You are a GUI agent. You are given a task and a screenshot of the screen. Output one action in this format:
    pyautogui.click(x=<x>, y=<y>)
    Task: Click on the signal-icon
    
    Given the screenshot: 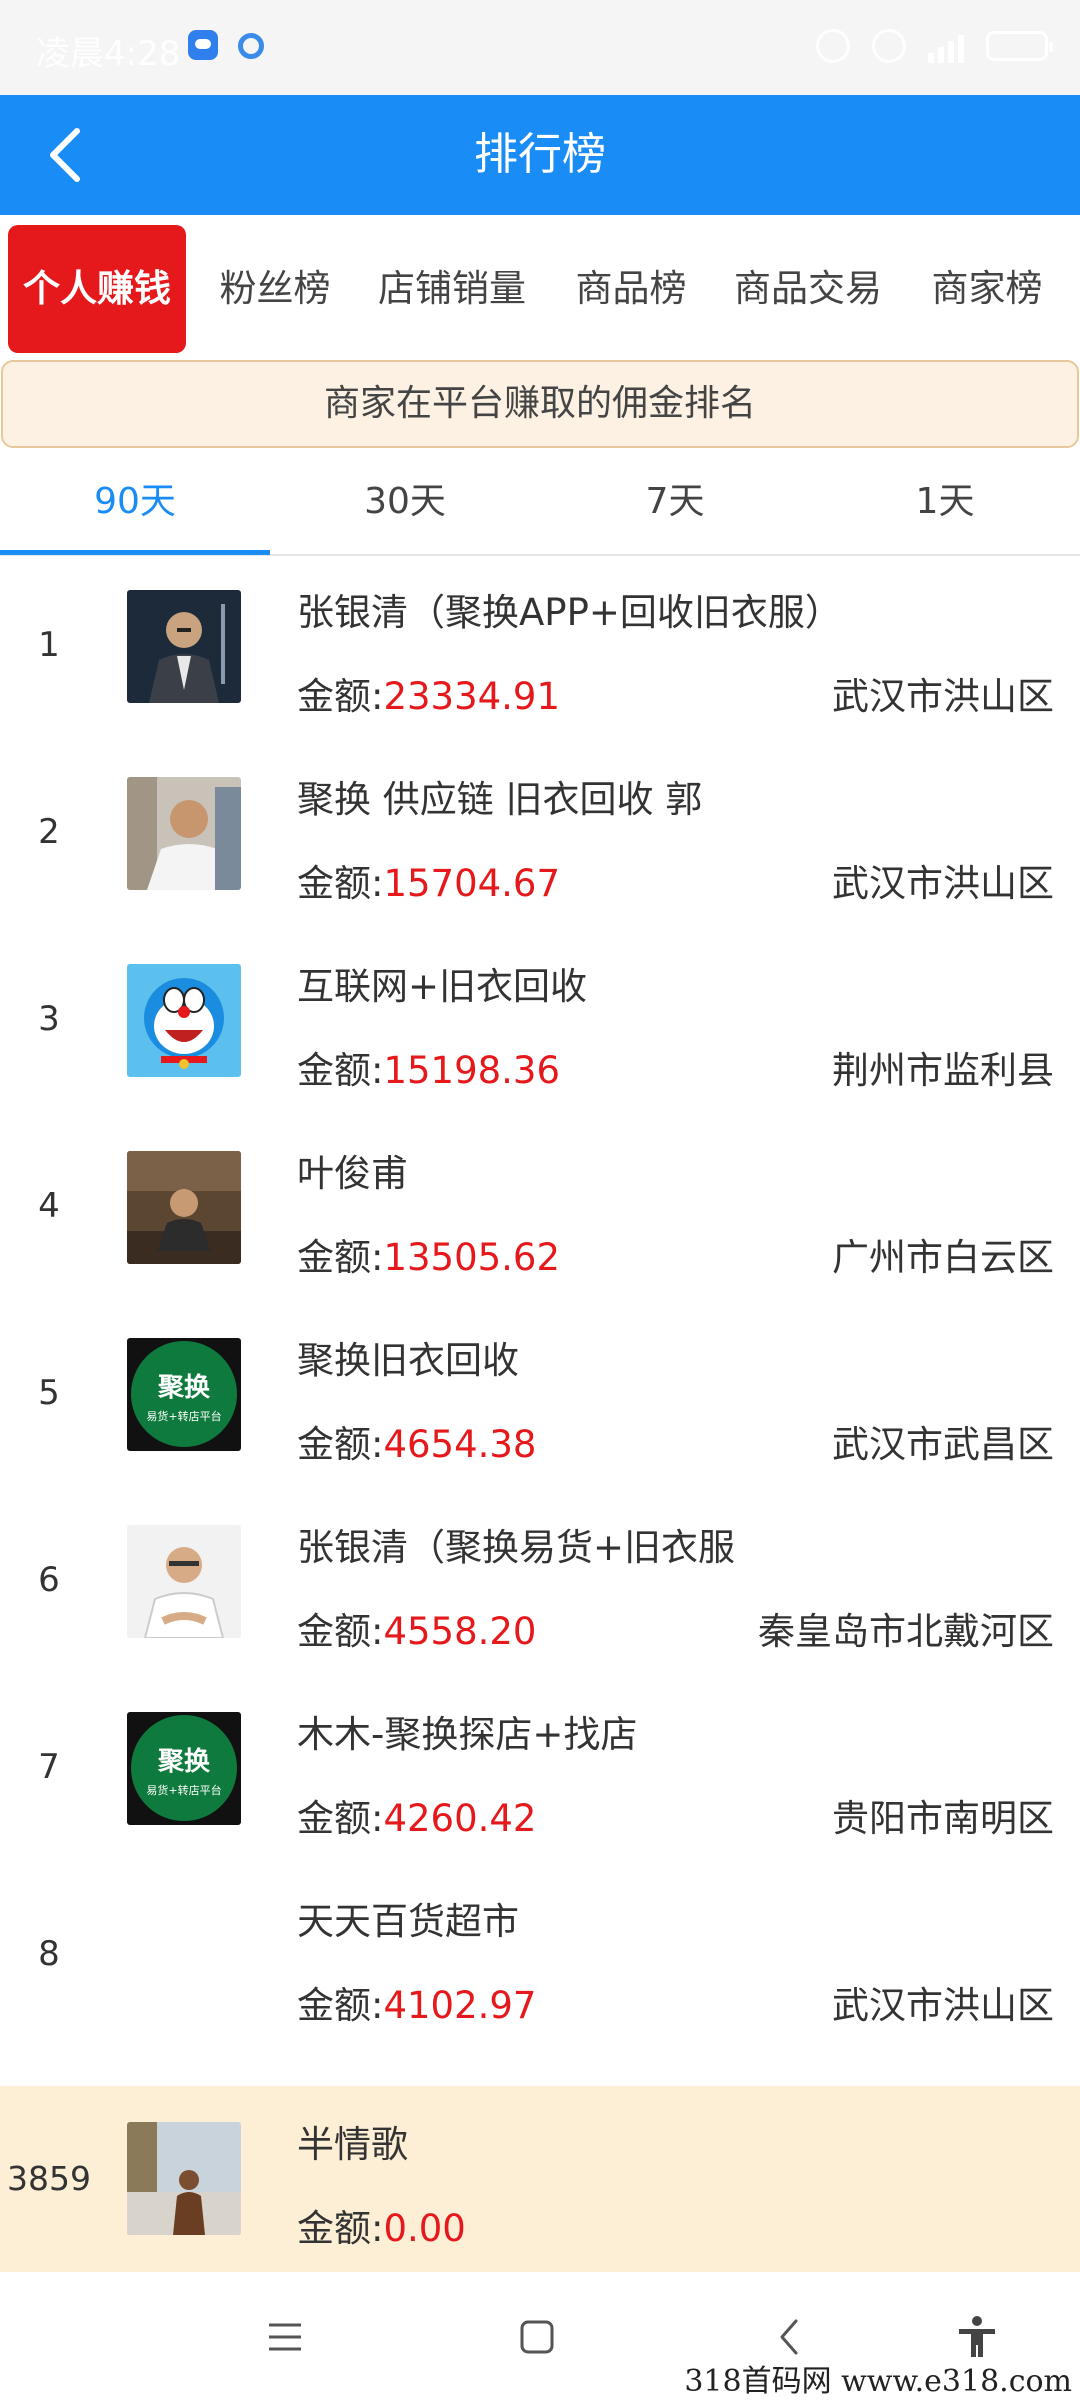 What is the action you would take?
    pyautogui.click(x=946, y=46)
    